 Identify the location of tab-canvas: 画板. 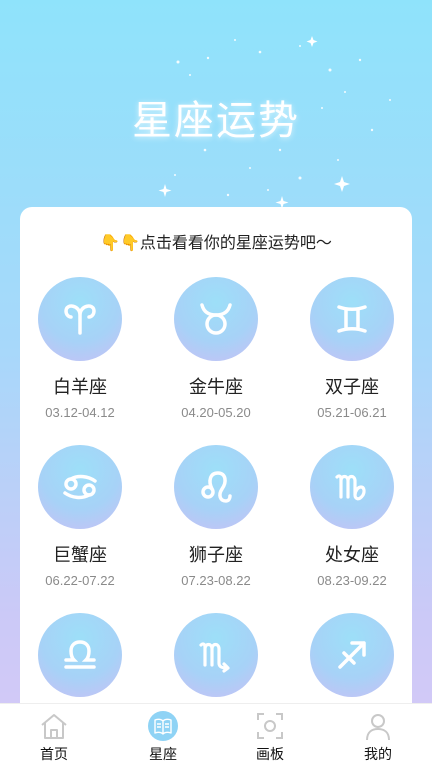
(270, 736).